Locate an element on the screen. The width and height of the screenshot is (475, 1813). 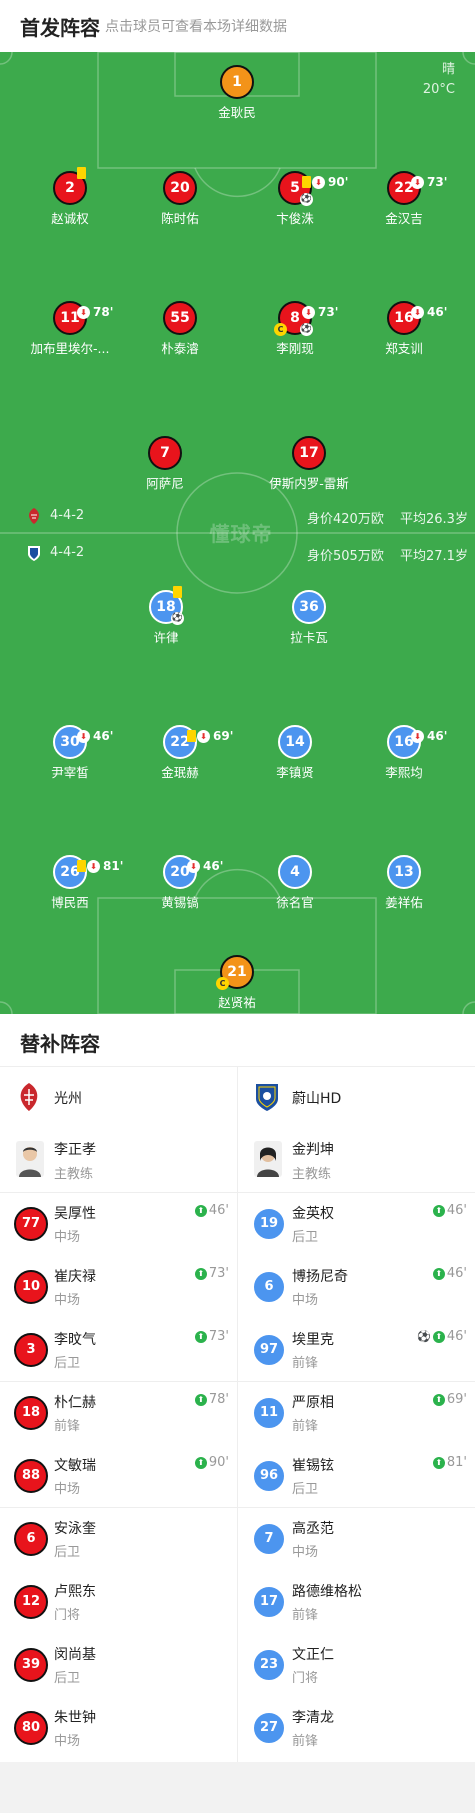
bench-player-number: 6 is located at coordinates (31, 1539).